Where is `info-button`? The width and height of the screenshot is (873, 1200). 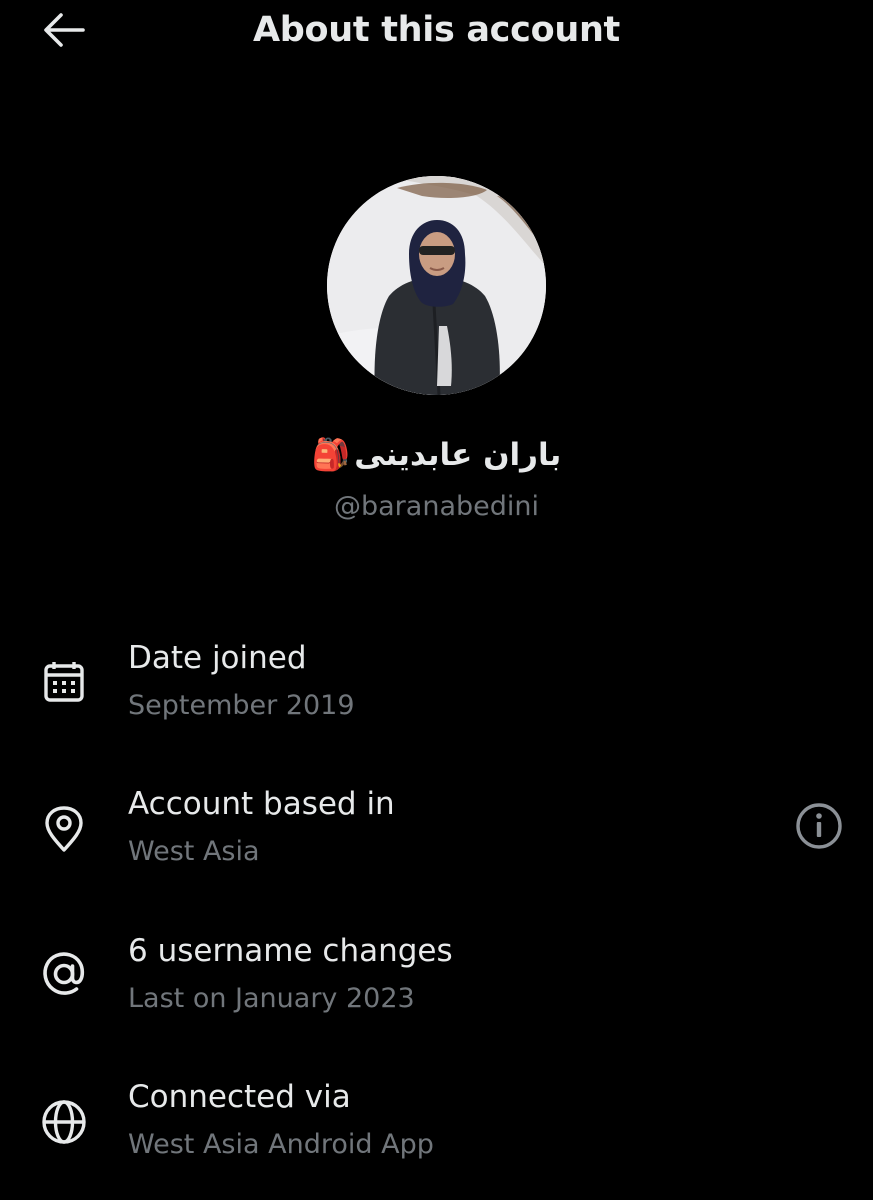 info-button is located at coordinates (819, 828).